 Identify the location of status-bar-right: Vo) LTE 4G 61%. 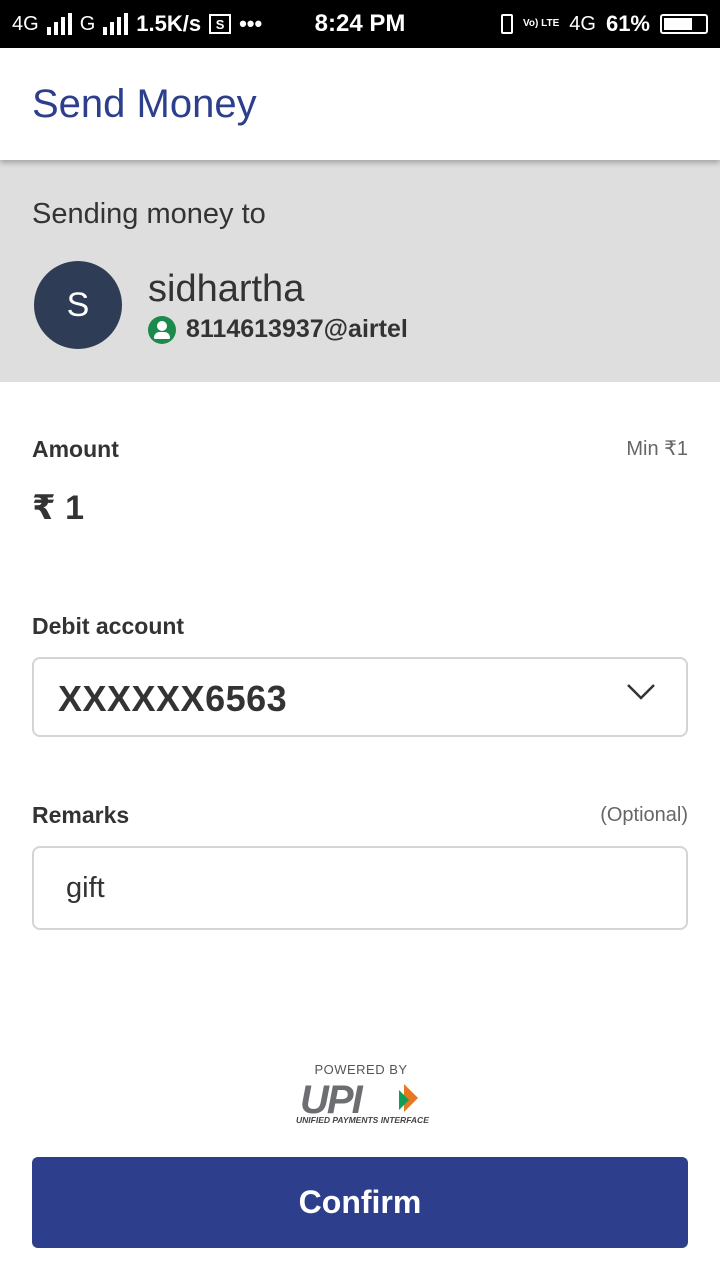
(604, 24).